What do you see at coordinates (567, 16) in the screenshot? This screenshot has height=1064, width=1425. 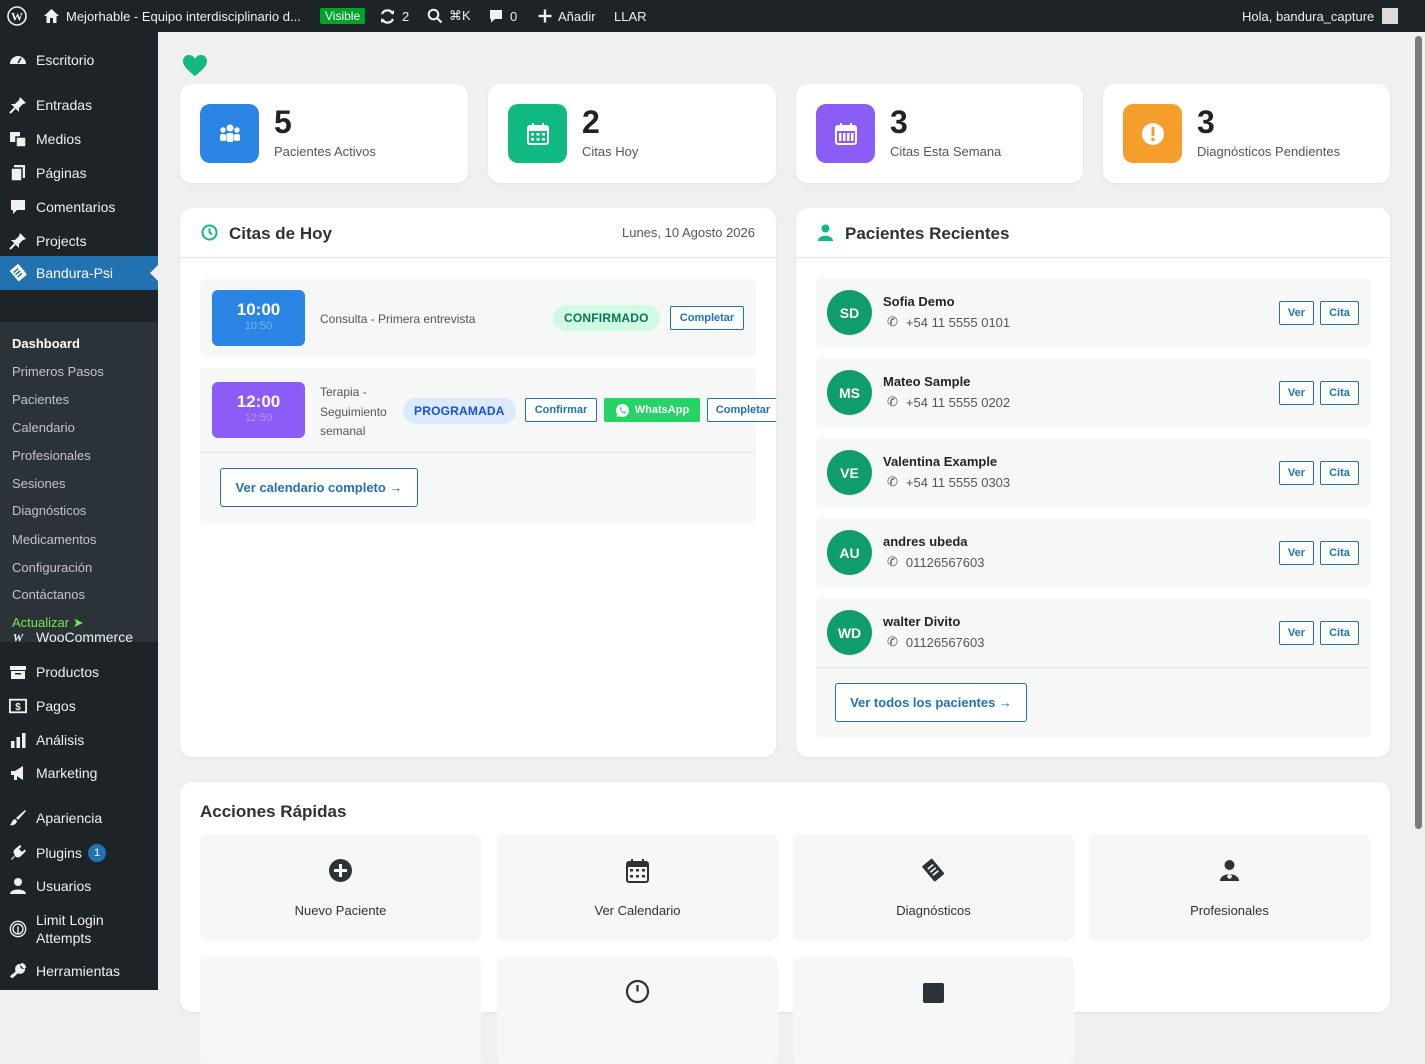 I see `add-new-link: Añadir` at bounding box center [567, 16].